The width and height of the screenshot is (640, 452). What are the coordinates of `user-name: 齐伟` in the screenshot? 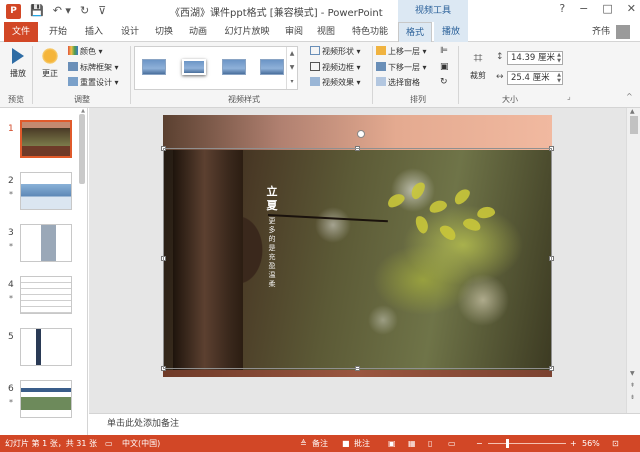 It's located at (601, 32).